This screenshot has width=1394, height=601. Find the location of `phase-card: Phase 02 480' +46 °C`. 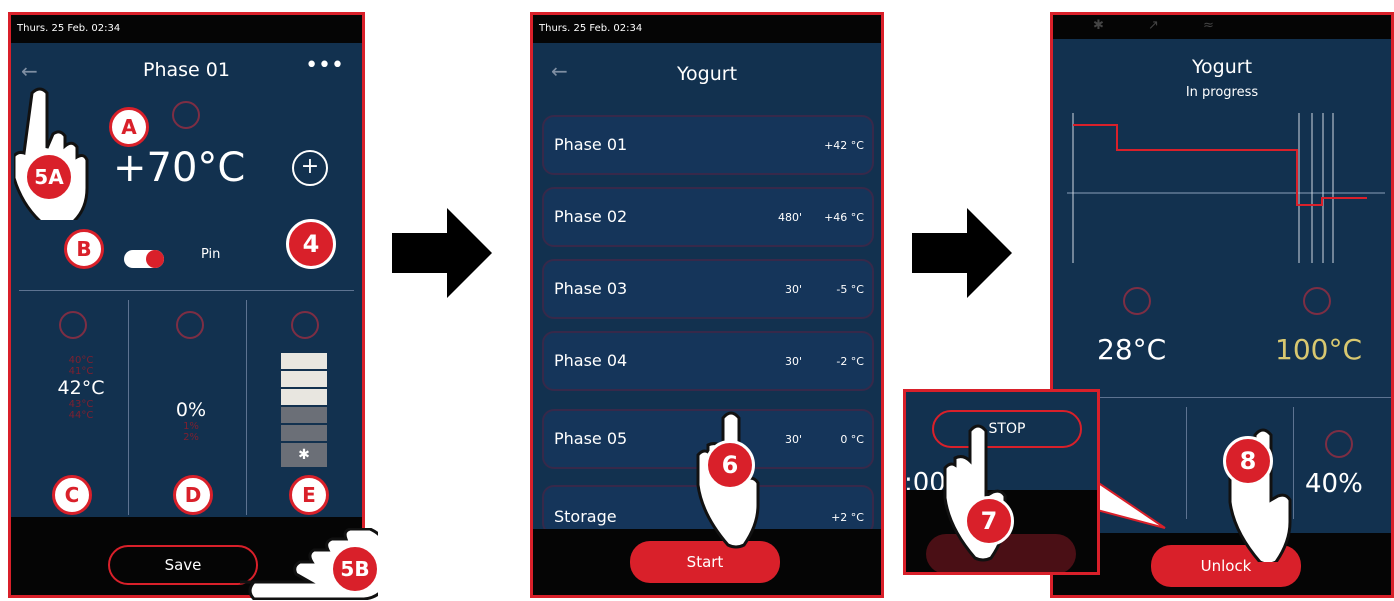

phase-card: Phase 02 480' +46 °C is located at coordinates (708, 217).